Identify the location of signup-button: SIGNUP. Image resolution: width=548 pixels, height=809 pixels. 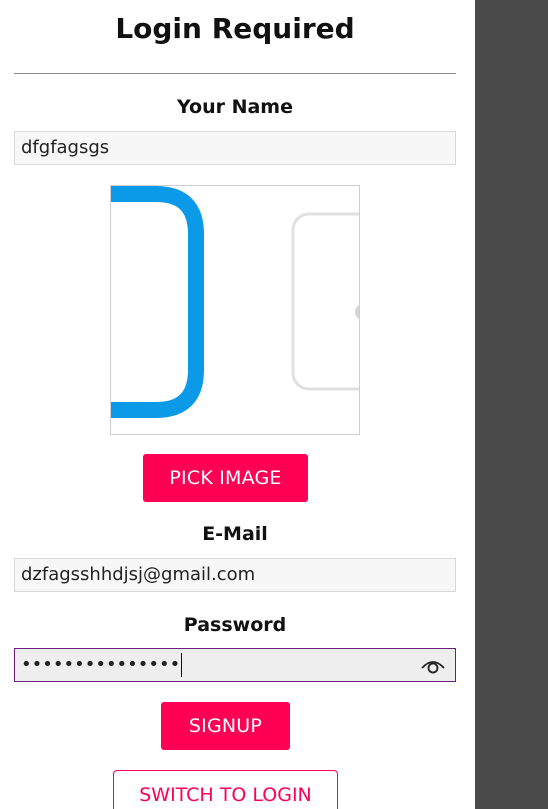
(225, 726).